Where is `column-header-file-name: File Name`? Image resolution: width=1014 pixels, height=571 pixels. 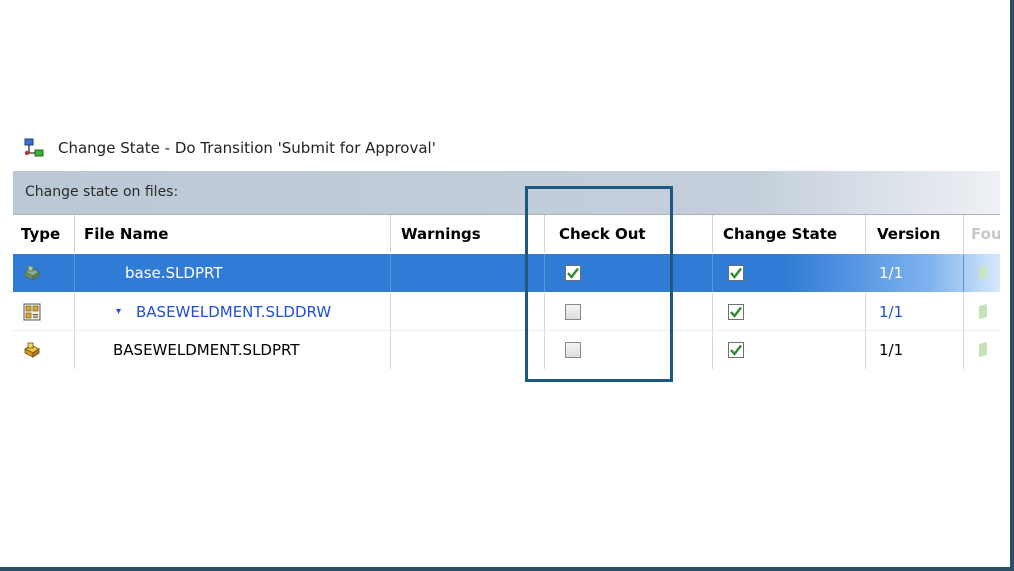 column-header-file-name: File Name is located at coordinates (234, 234).